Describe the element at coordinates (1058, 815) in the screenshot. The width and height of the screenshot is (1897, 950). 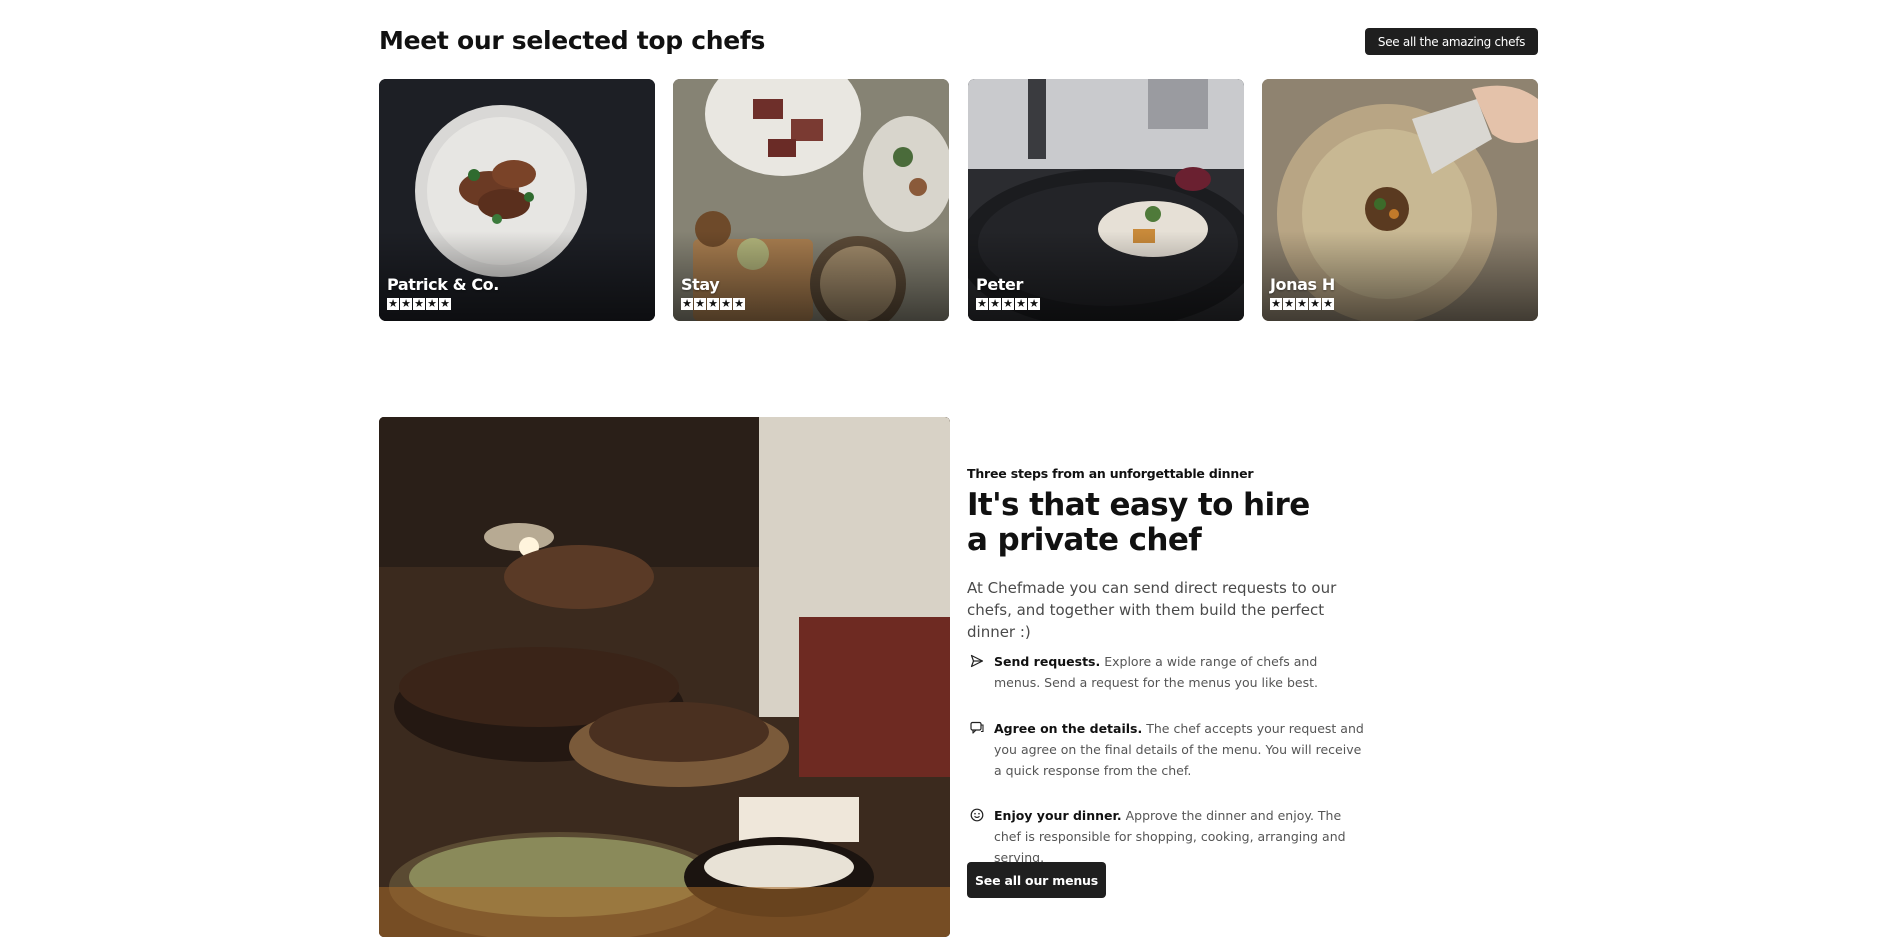
I see `step-title: Enjoy your dinner.` at that location.